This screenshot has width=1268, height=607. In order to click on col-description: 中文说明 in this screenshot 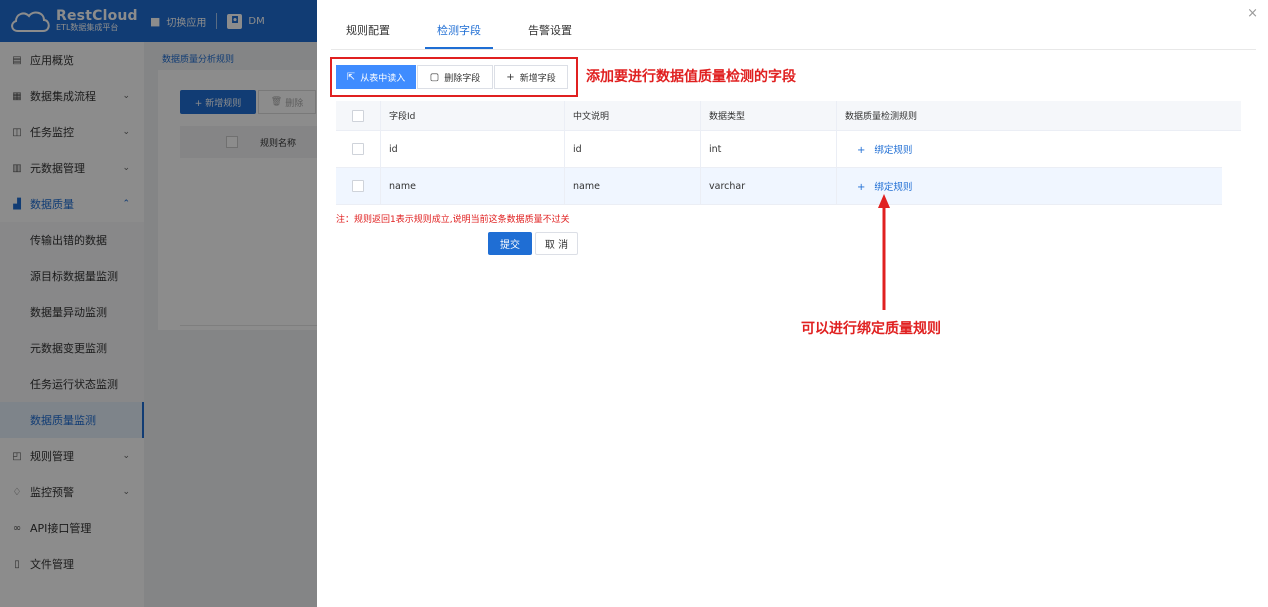, I will do `click(632, 115)`.